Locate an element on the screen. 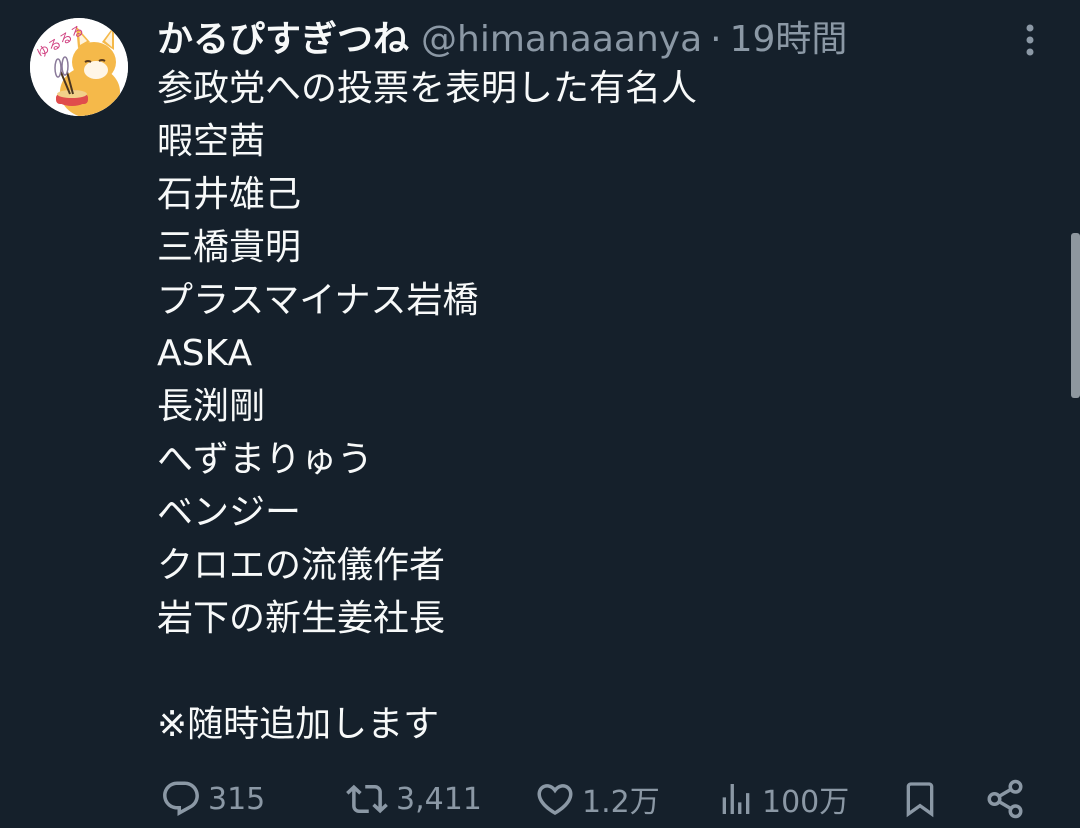 The width and height of the screenshot is (1080, 828). reply-icon is located at coordinates (181, 798).